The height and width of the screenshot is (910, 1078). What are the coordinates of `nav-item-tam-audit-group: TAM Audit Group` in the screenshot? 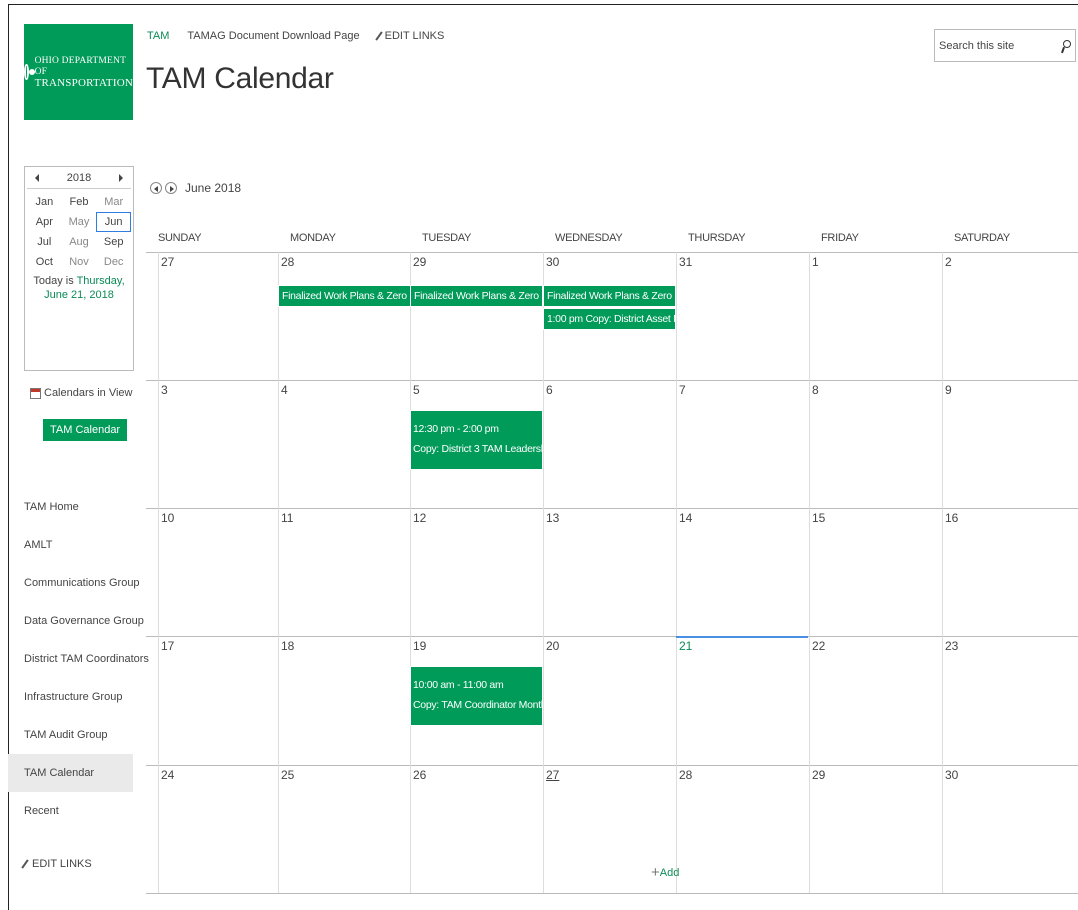 It's located at (77, 735).